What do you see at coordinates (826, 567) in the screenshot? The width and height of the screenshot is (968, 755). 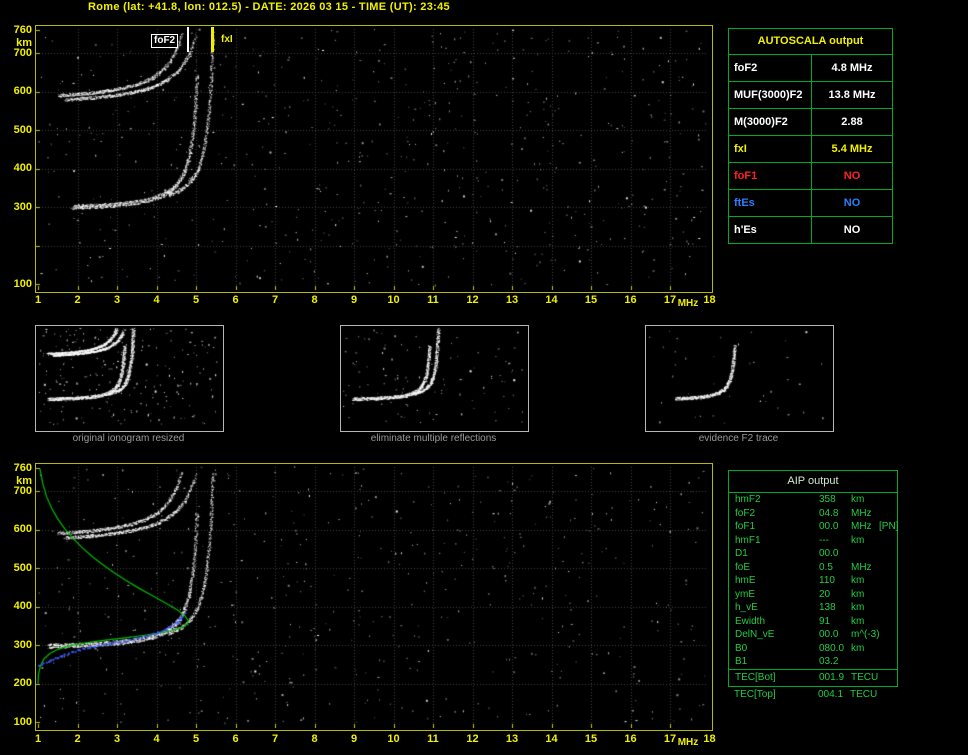 I see `aip-row-value: 0.5` at bounding box center [826, 567].